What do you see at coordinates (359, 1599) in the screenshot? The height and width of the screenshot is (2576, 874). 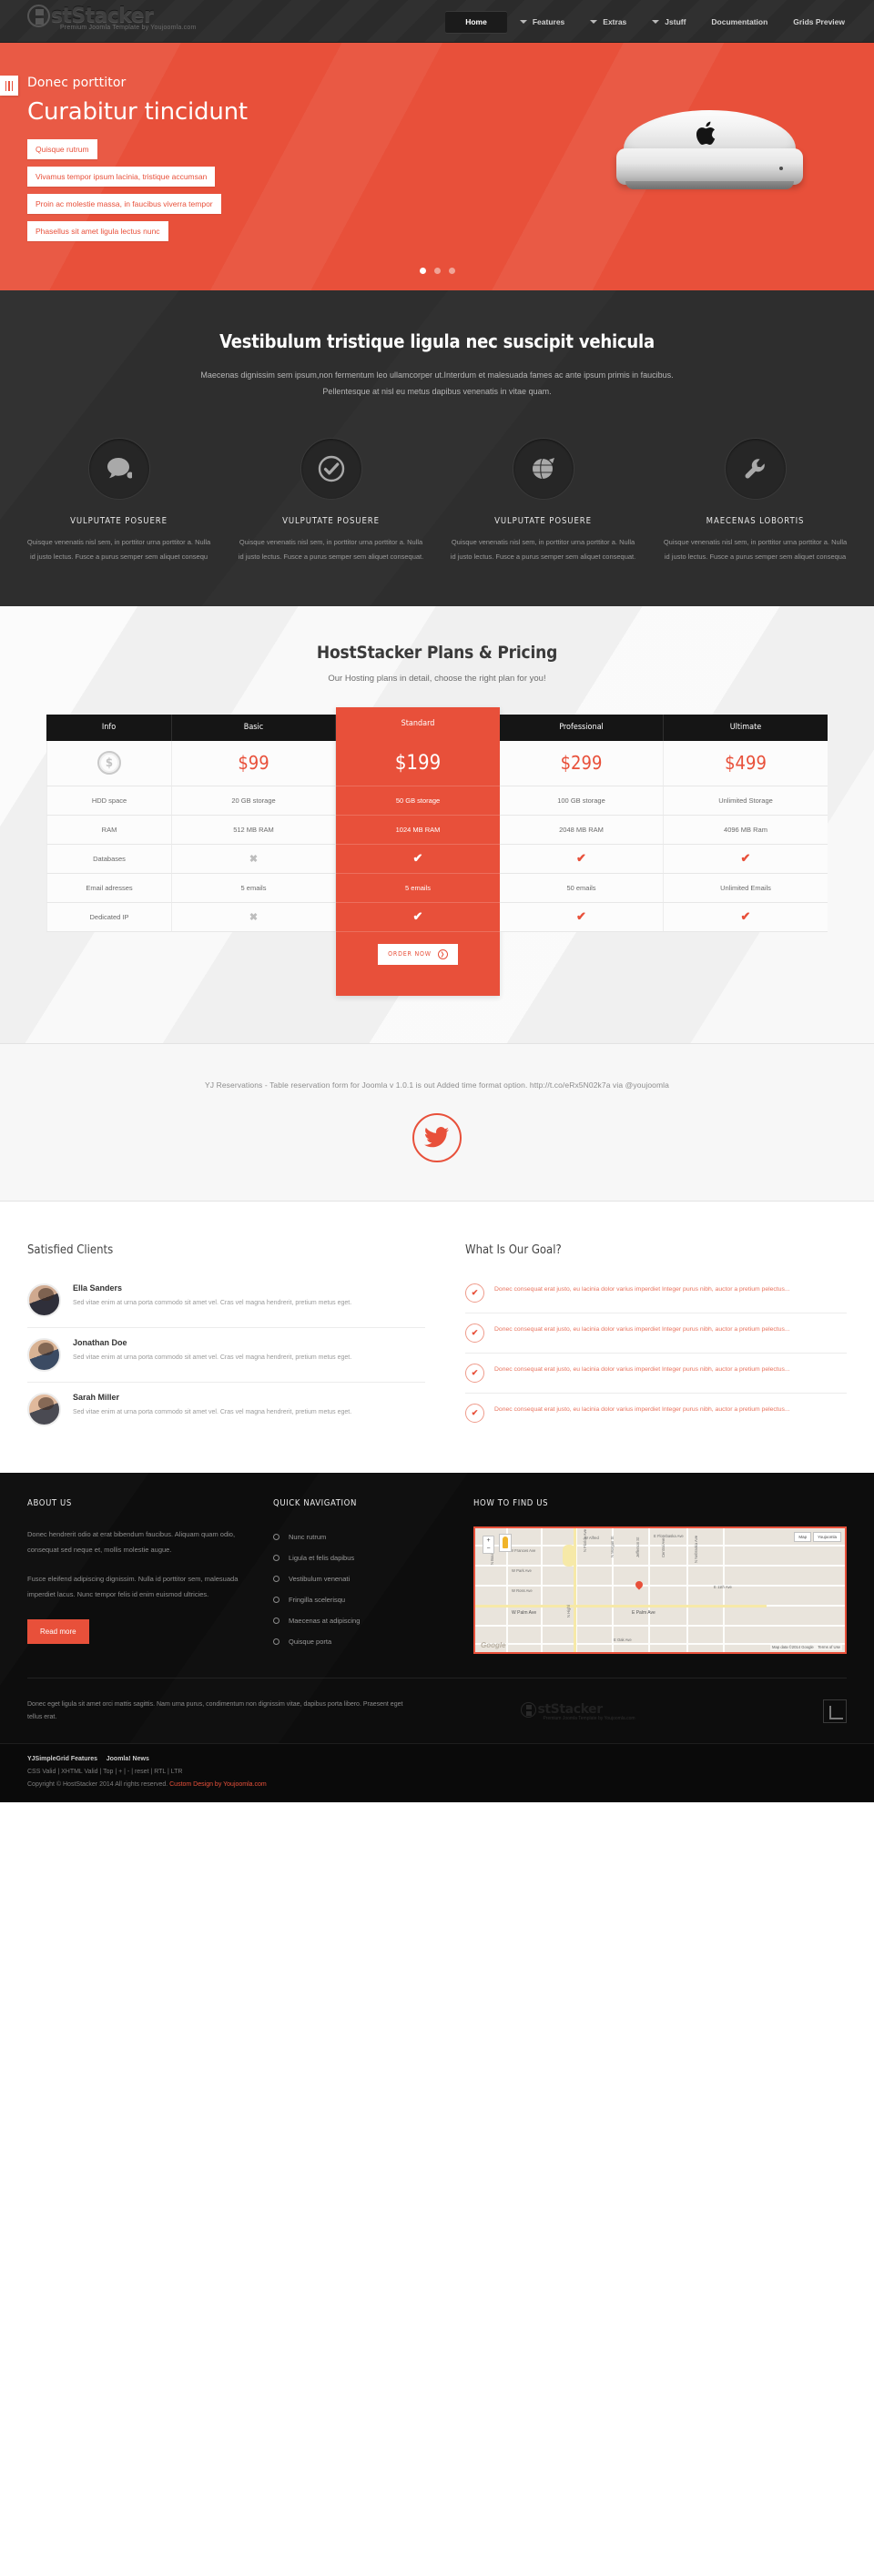 I see `footer-nav-item: Fringilla scelerisqu` at bounding box center [359, 1599].